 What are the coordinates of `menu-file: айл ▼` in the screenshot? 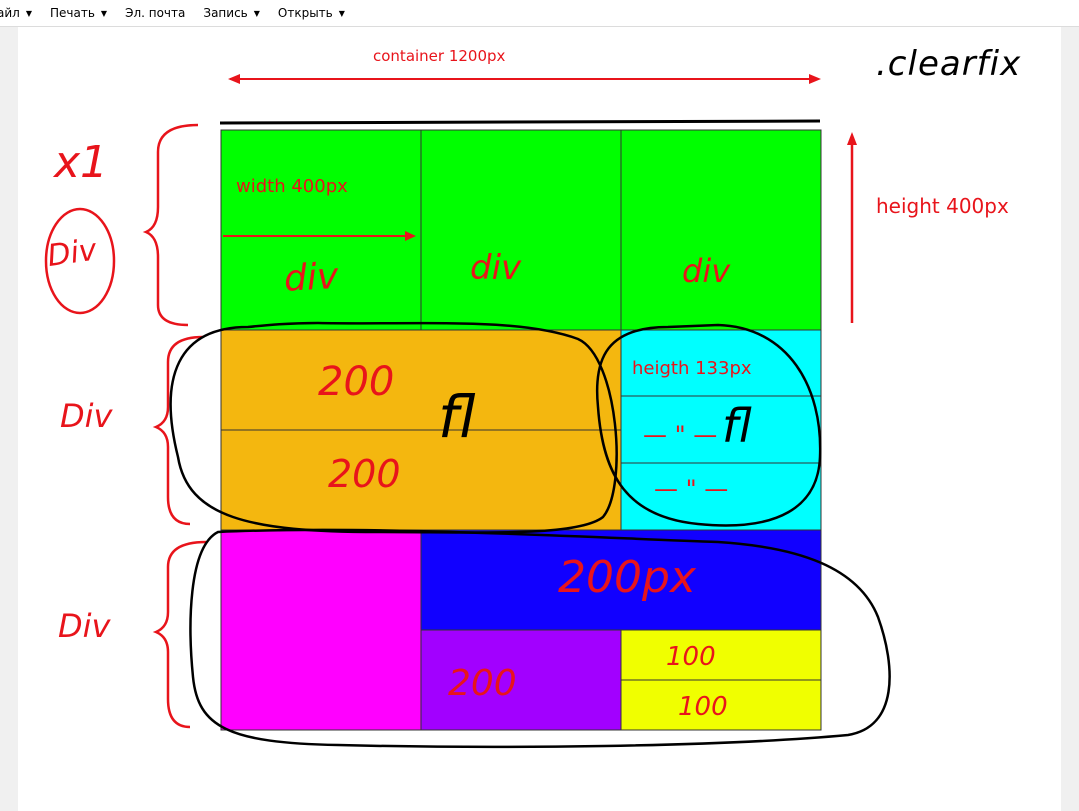 It's located at (16, 13).